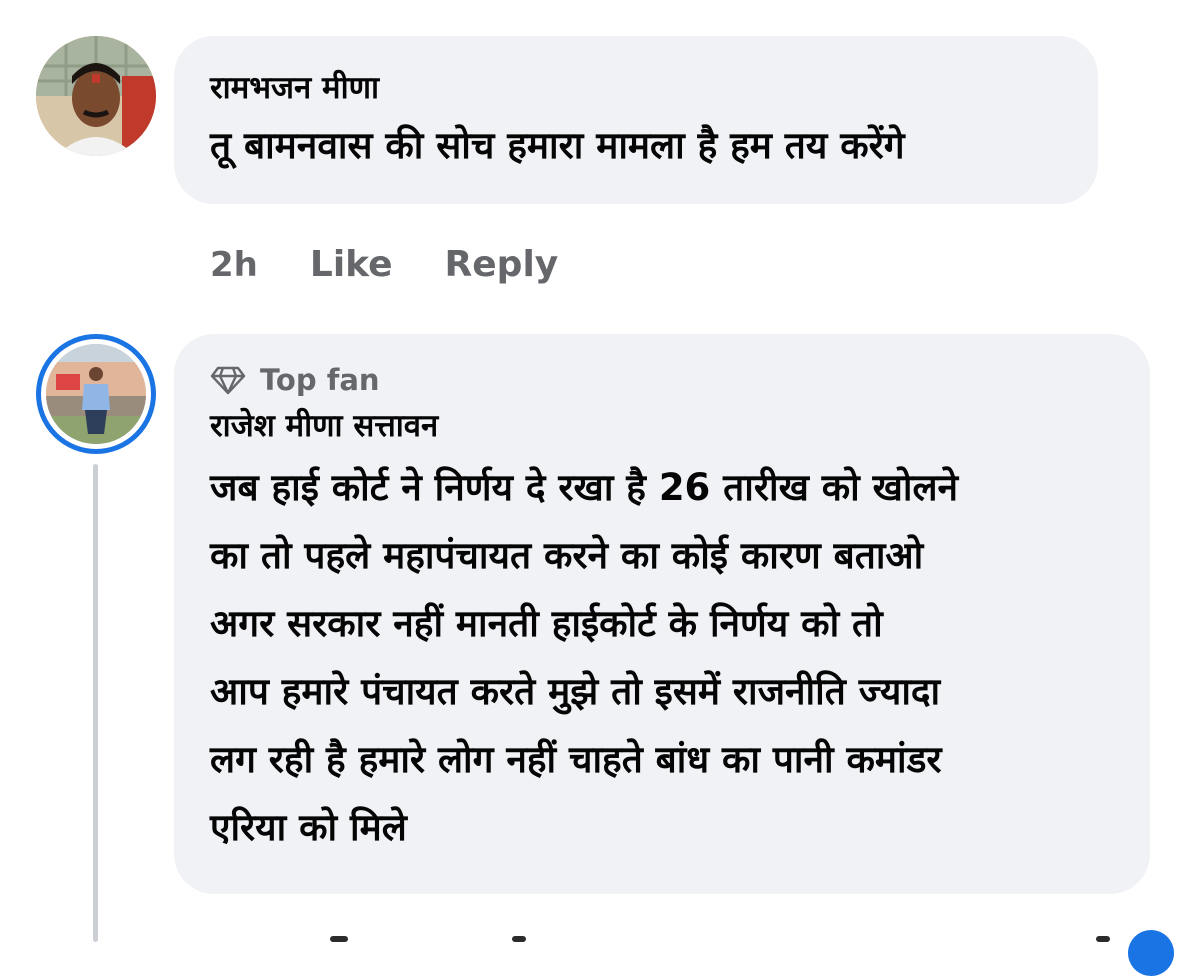 This screenshot has width=1200, height=976. Describe the element at coordinates (351, 264) in the screenshot. I see `like-button: Like` at that location.